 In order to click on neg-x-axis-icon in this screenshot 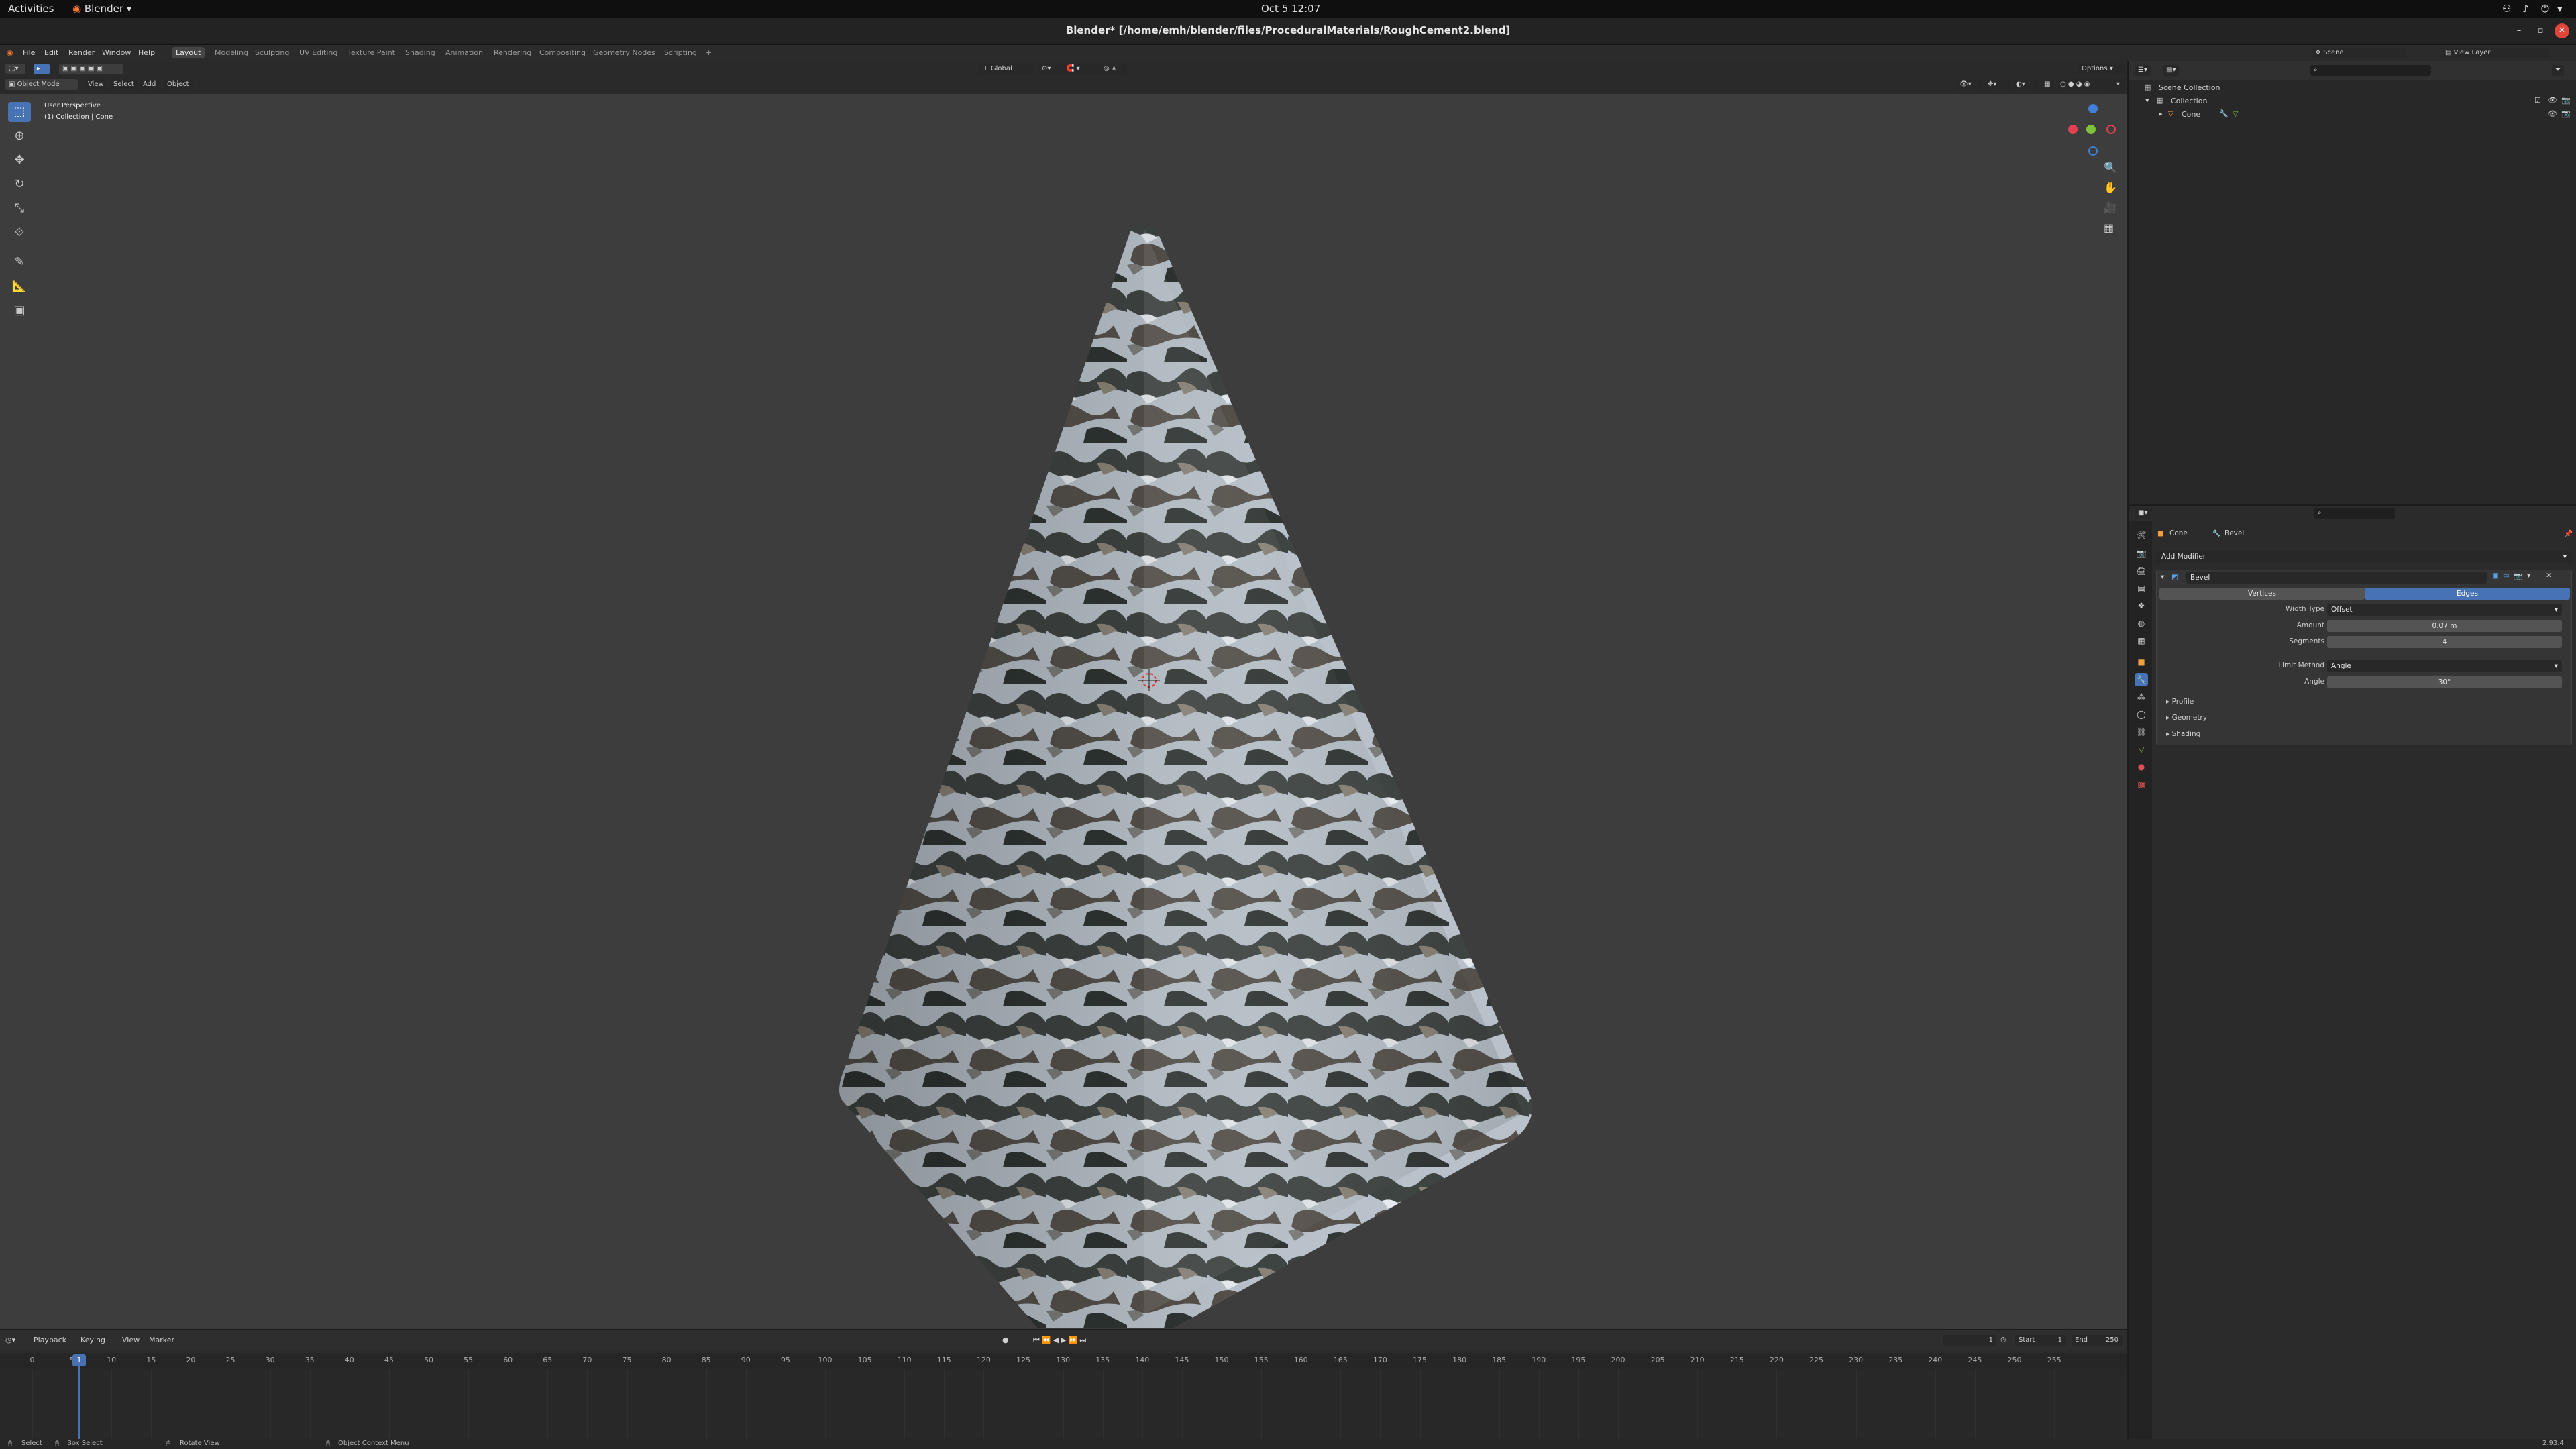, I will do `click(2111, 129)`.